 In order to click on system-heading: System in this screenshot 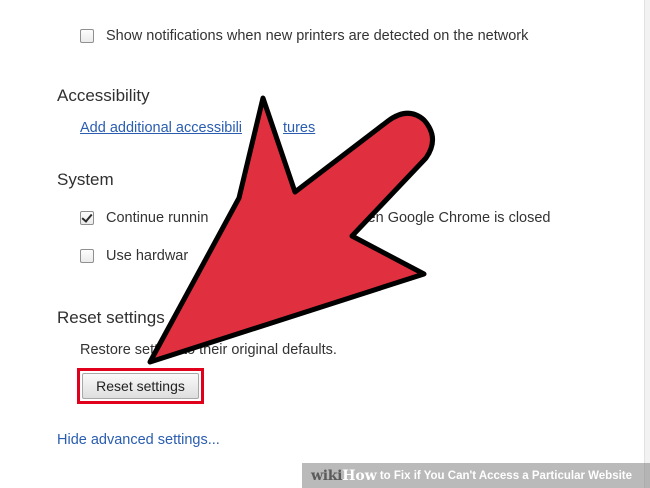, I will do `click(85, 179)`.